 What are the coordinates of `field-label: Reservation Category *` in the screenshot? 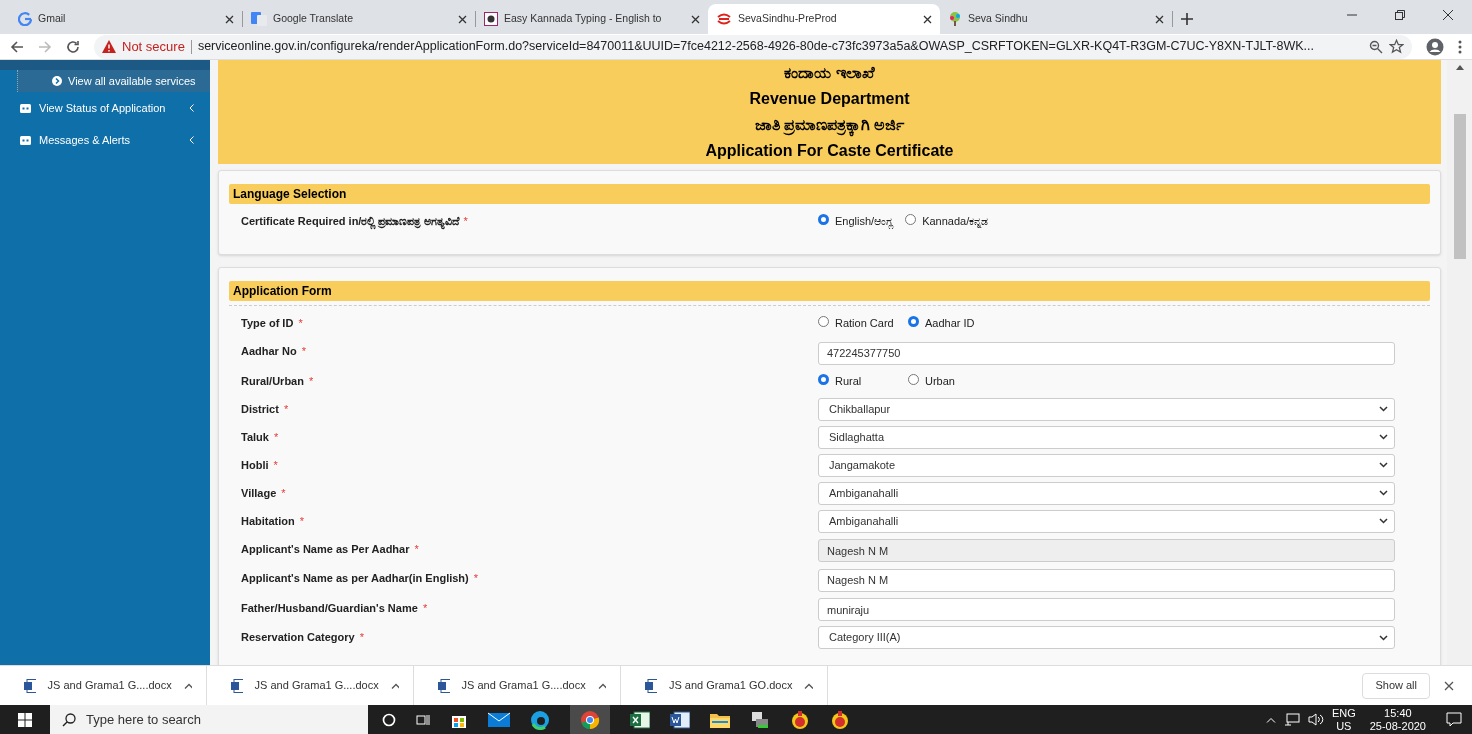 It's located at (303, 637).